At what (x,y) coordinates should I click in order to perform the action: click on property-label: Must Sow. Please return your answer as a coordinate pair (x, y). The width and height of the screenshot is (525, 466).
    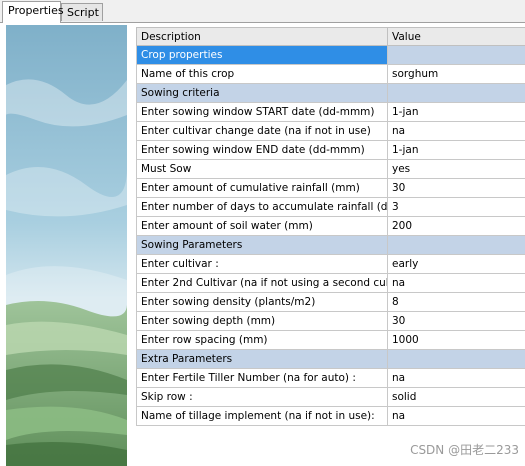
    Looking at the image, I should click on (262, 169).